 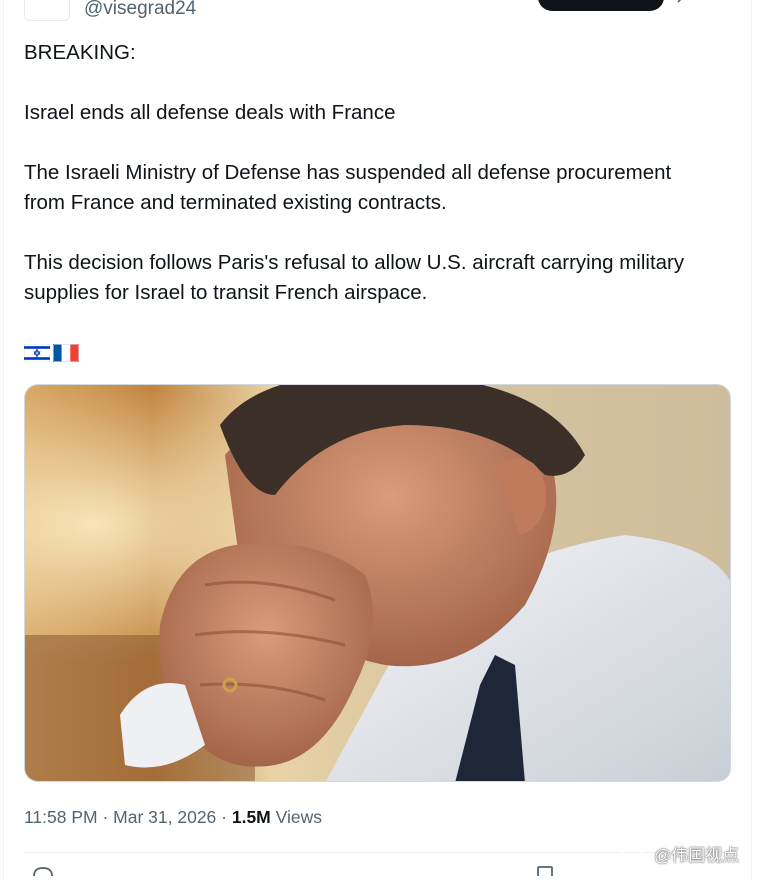 I want to click on watermark-text: @伟国视点, so click(x=697, y=855).